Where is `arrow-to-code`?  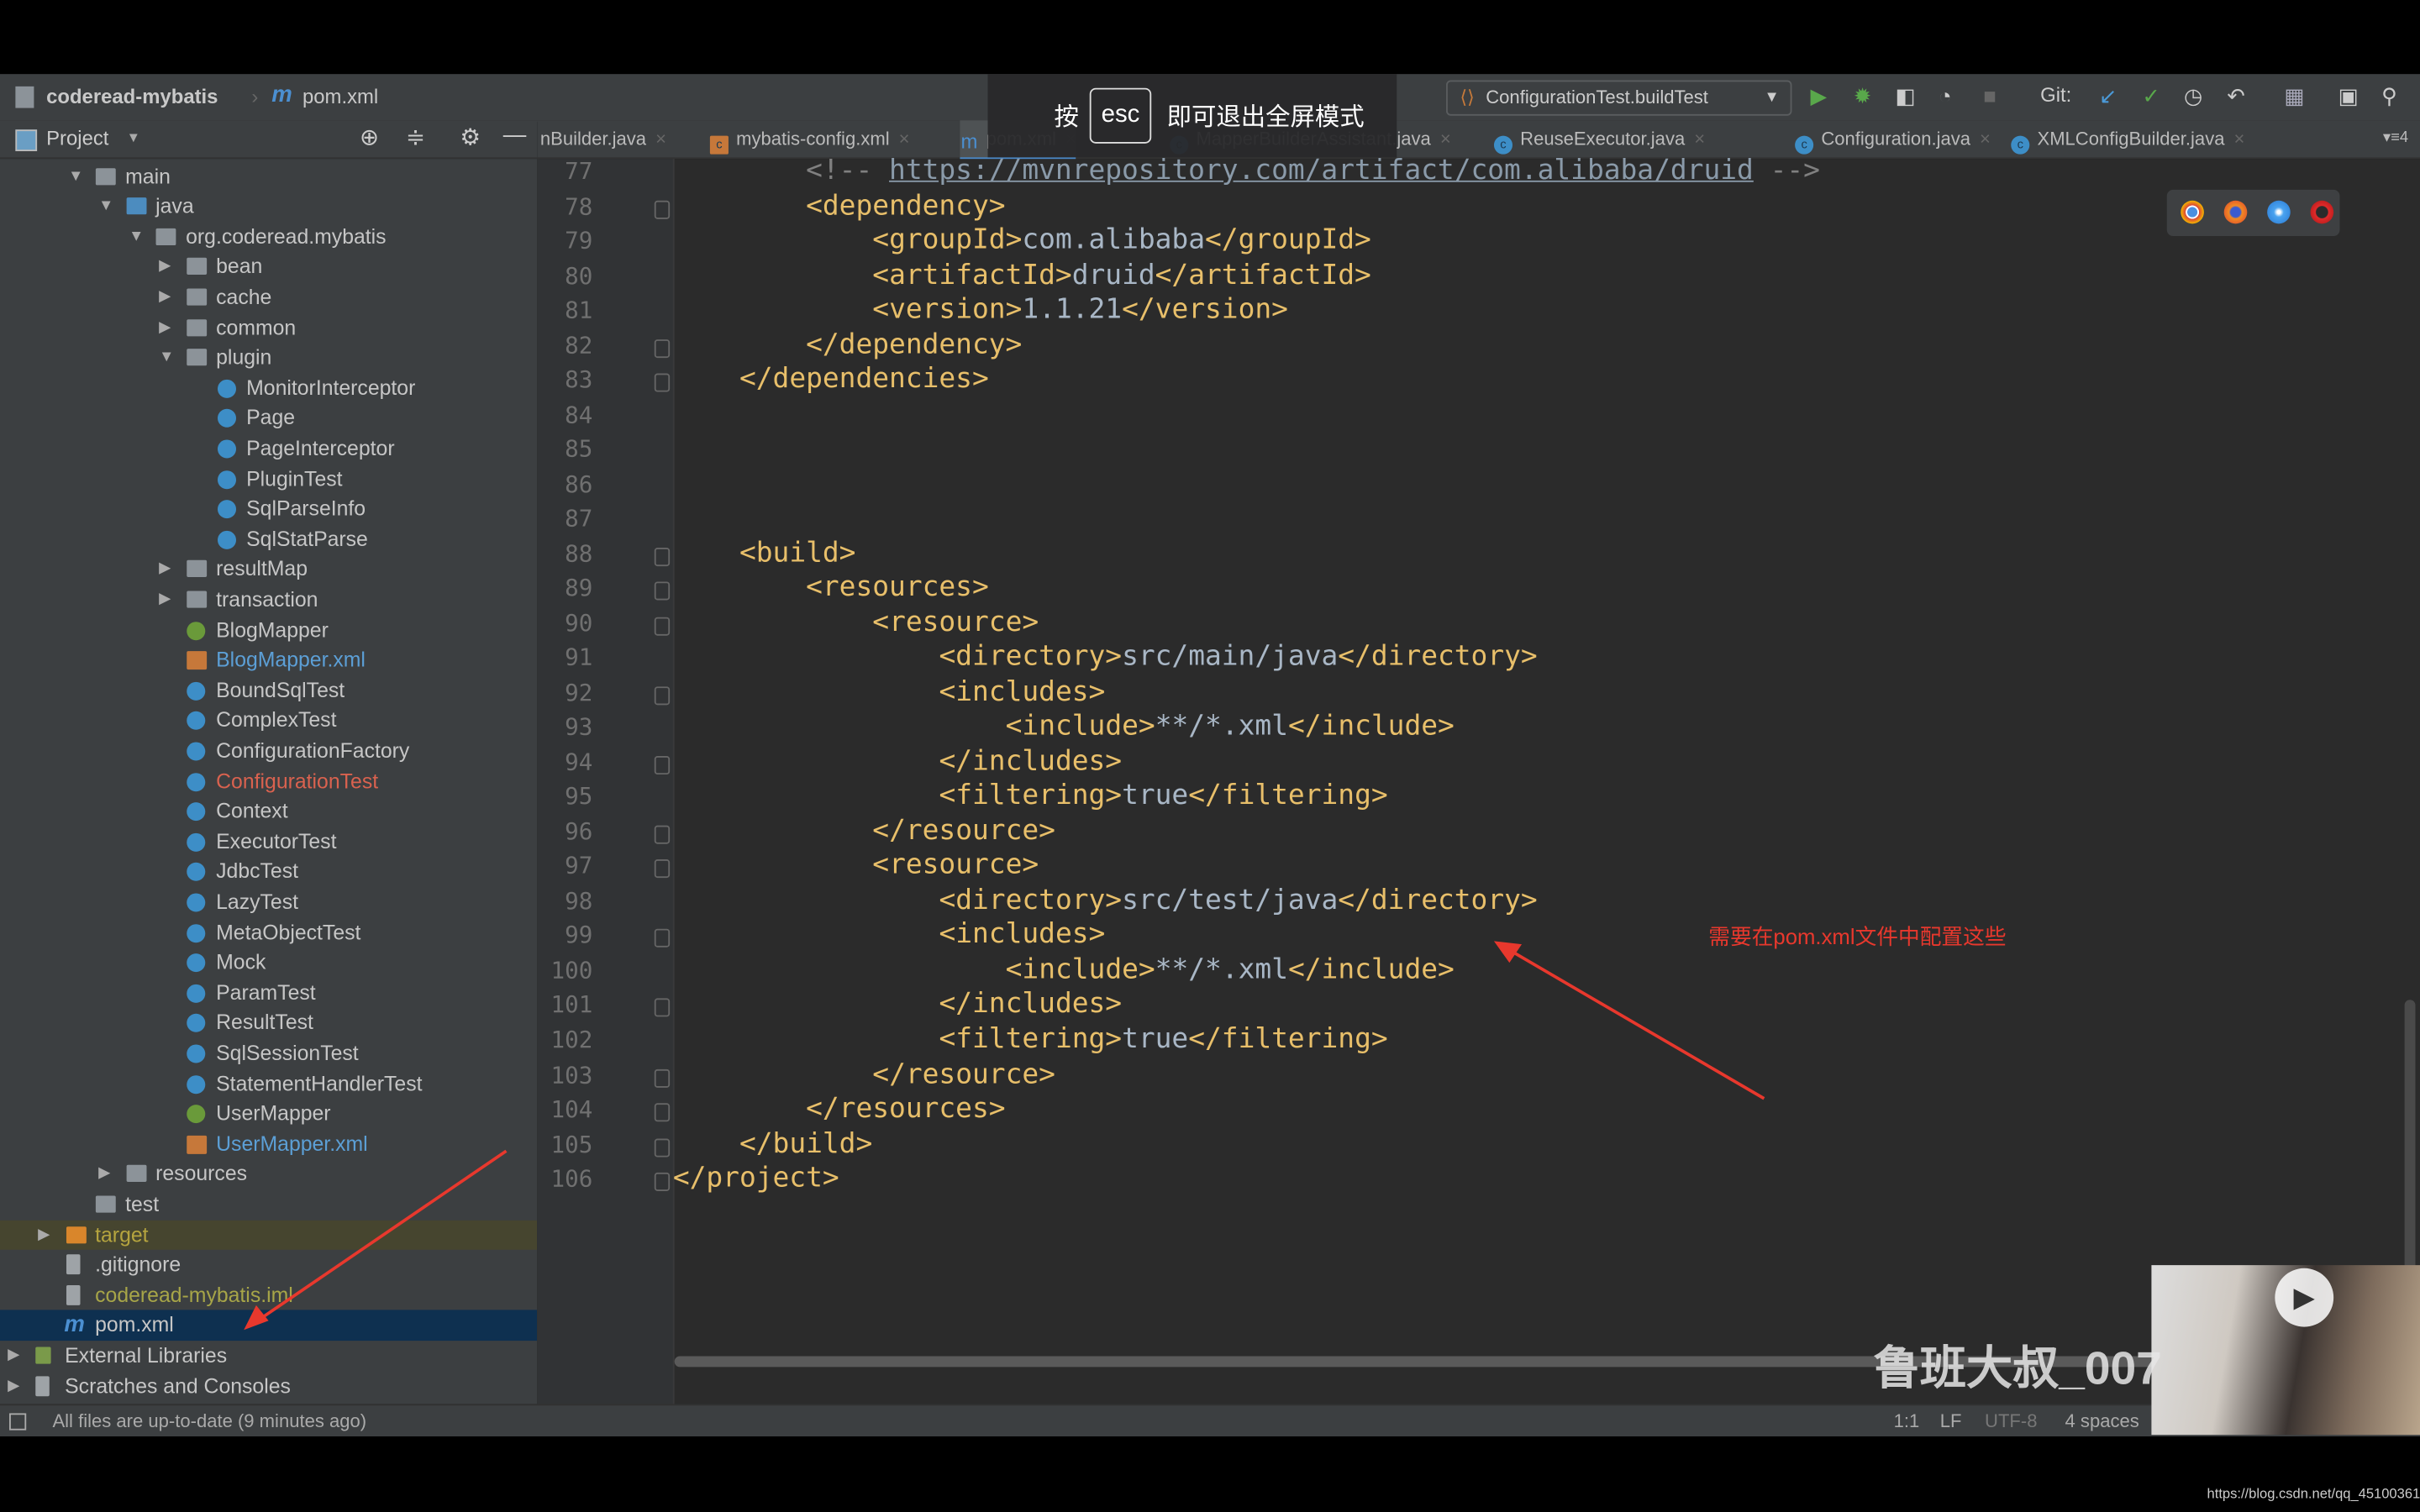
arrow-to-code is located at coordinates (1629, 1020).